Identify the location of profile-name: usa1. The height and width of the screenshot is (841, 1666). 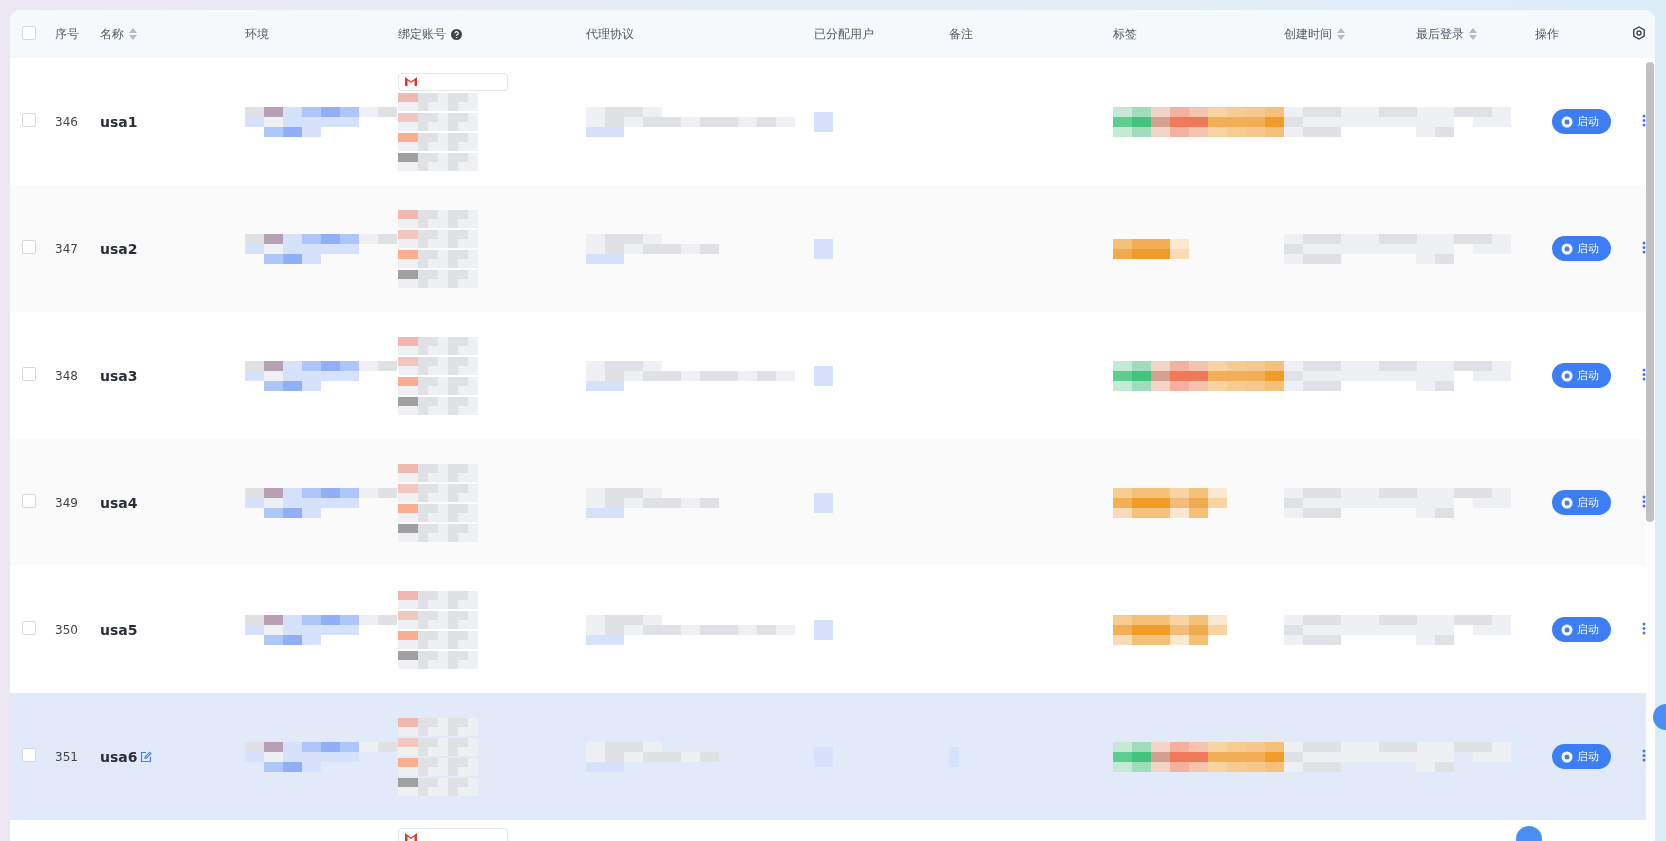
(119, 121).